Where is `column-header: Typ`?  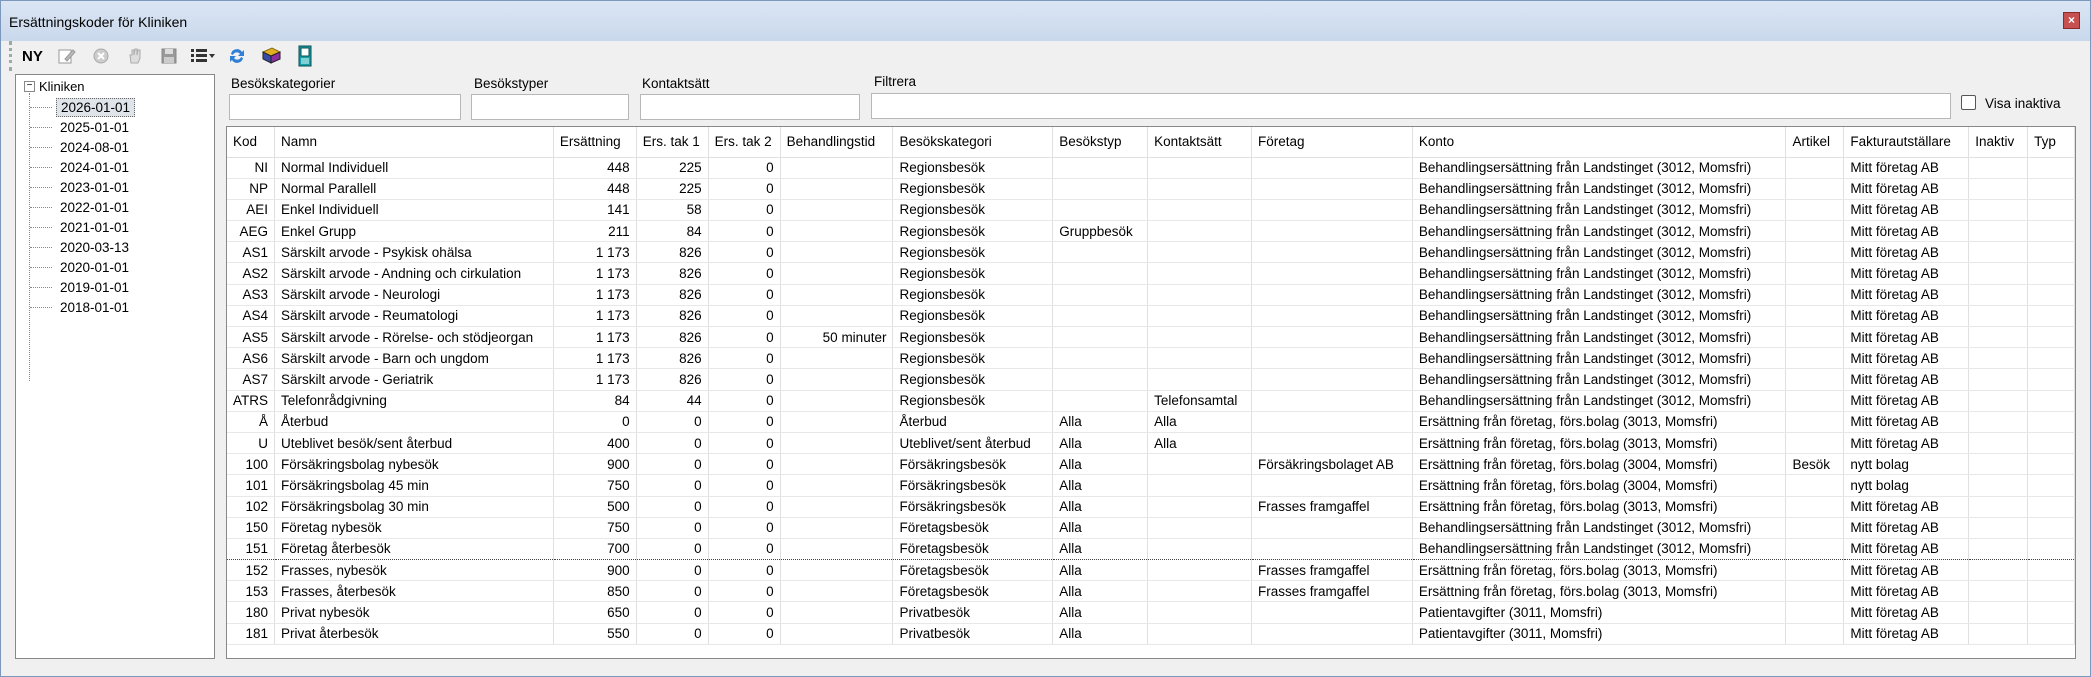
column-header: Typ is located at coordinates (2051, 142).